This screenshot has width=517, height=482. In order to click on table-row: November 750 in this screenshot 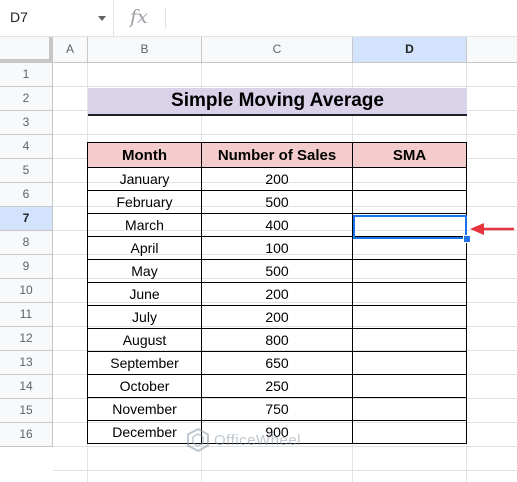, I will do `click(277, 409)`.